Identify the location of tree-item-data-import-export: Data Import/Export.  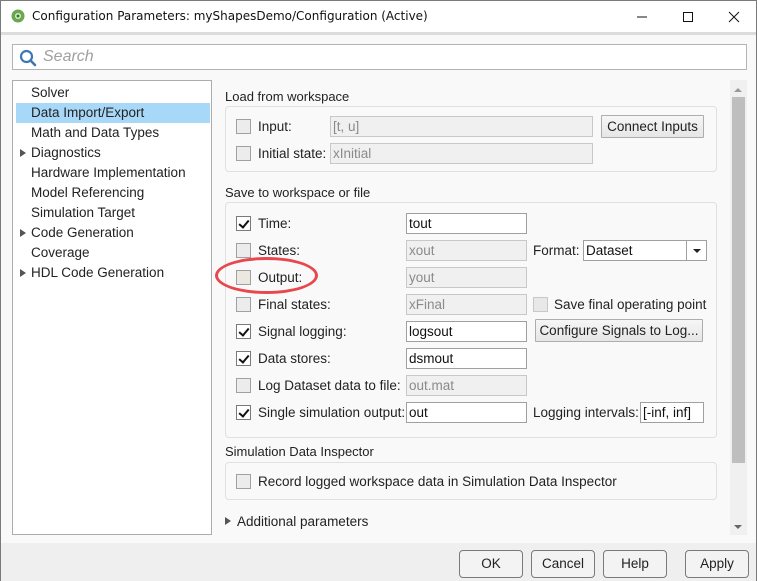
(113, 113).